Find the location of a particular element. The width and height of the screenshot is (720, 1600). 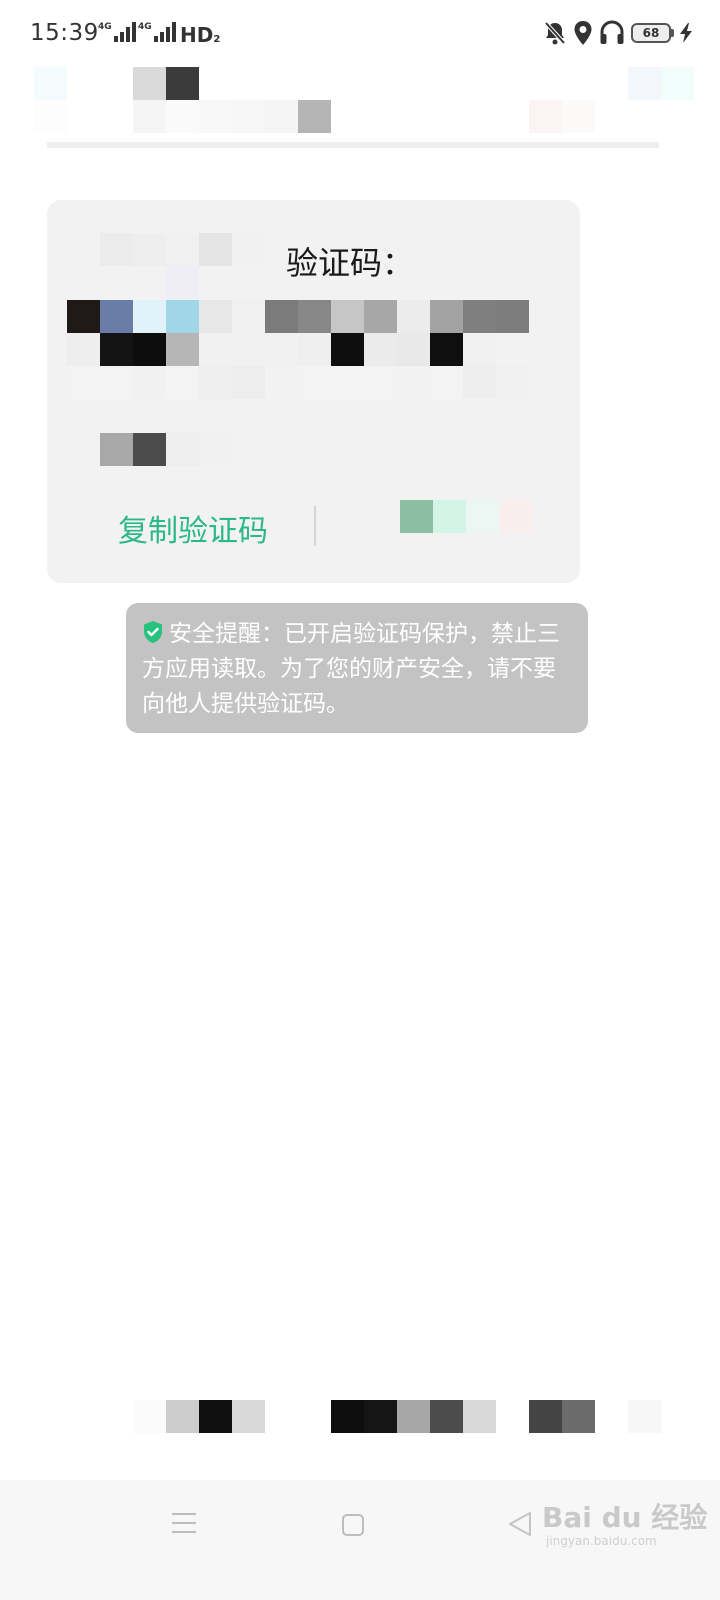

battery-level: 68 is located at coordinates (651, 33).